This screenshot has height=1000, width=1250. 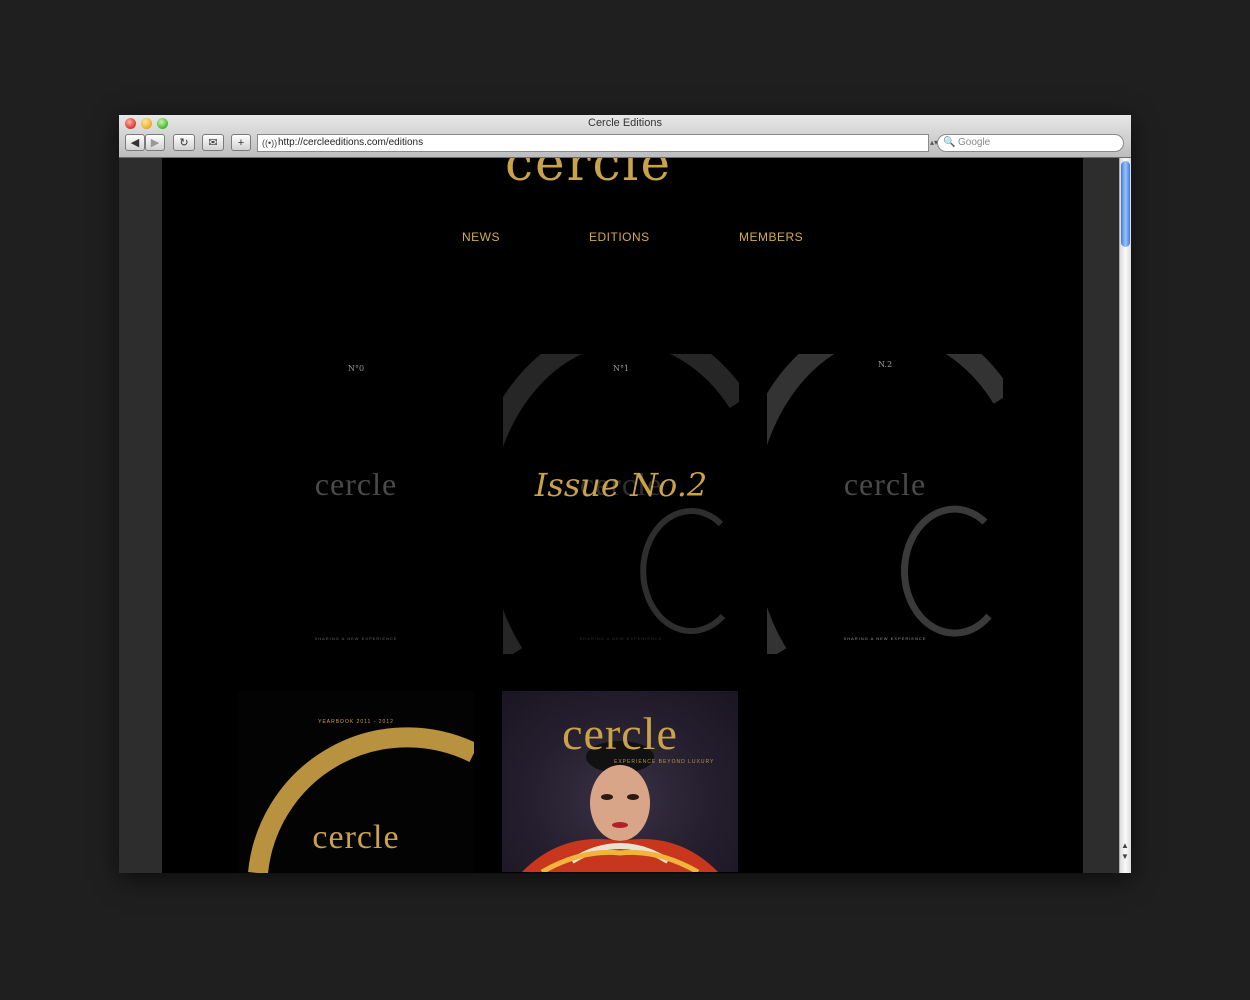 What do you see at coordinates (619, 237) in the screenshot?
I see `nav-editions: EDITIONS` at bounding box center [619, 237].